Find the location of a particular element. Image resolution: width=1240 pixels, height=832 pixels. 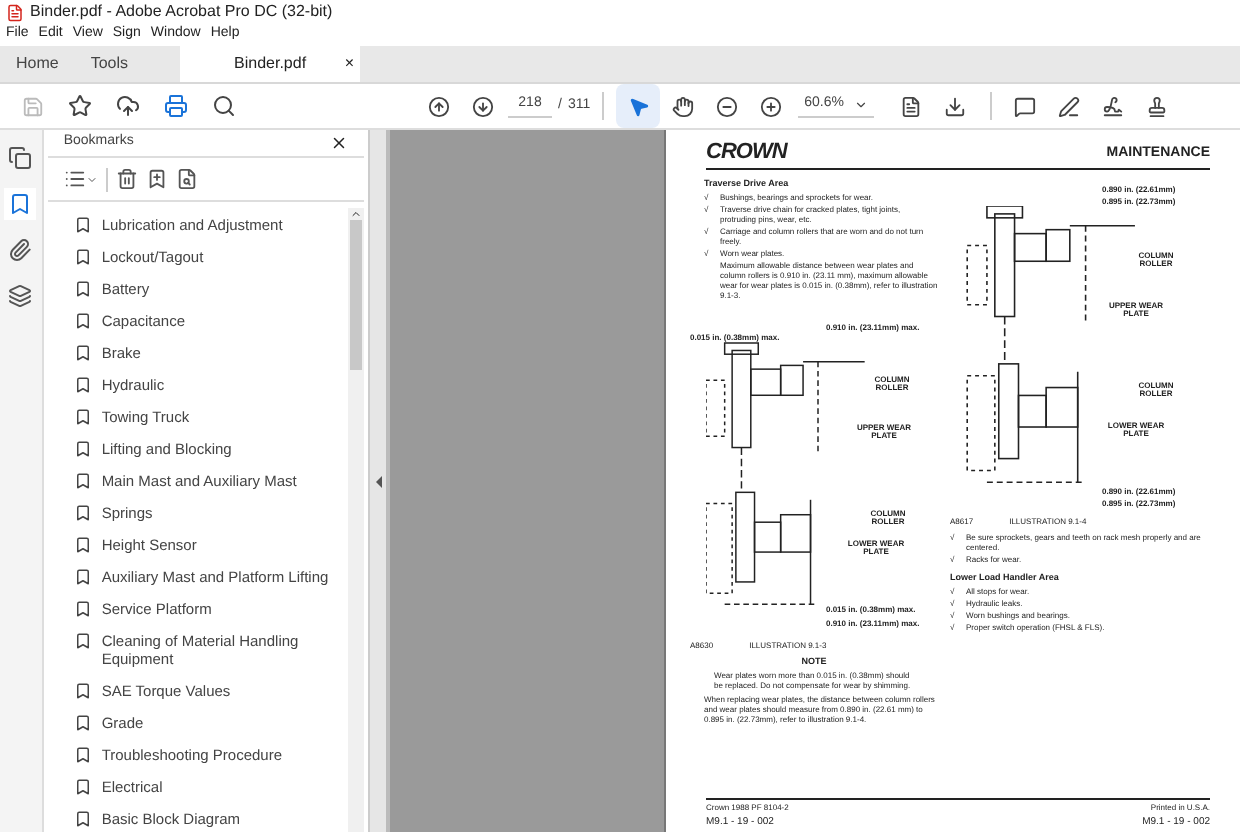

save-icon is located at coordinates (32, 106).